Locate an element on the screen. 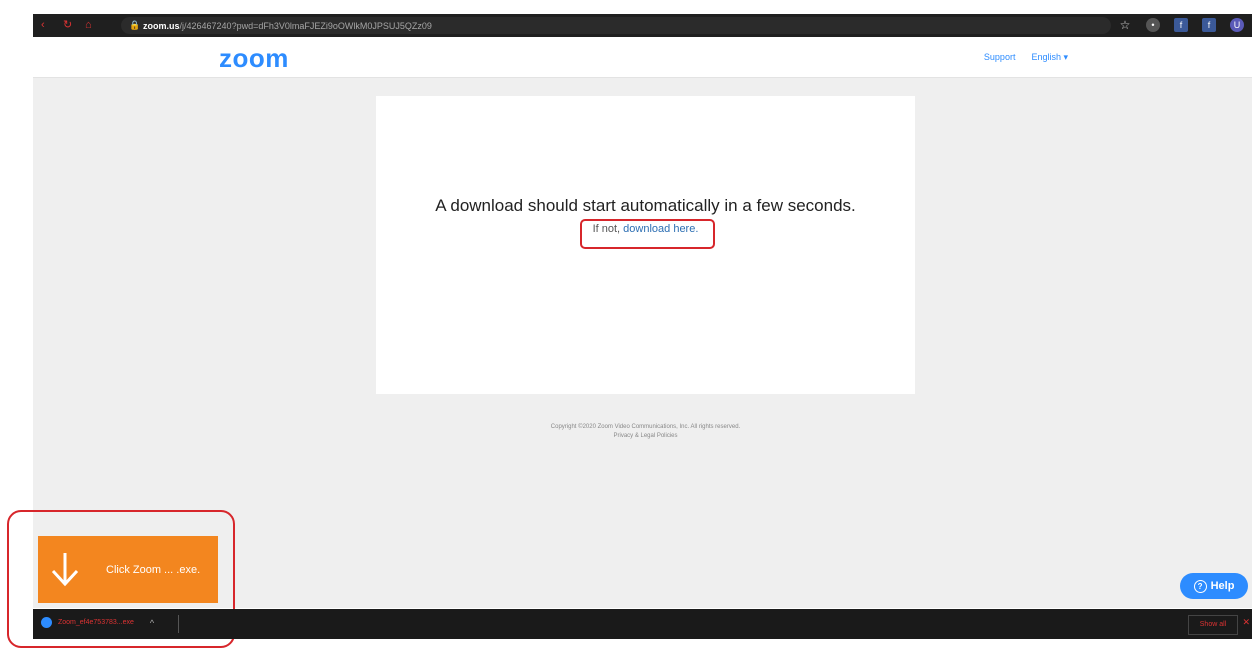 The width and height of the screenshot is (1252, 648). download-filename: Zoom_ef4e753783...exe is located at coordinates (96, 622).